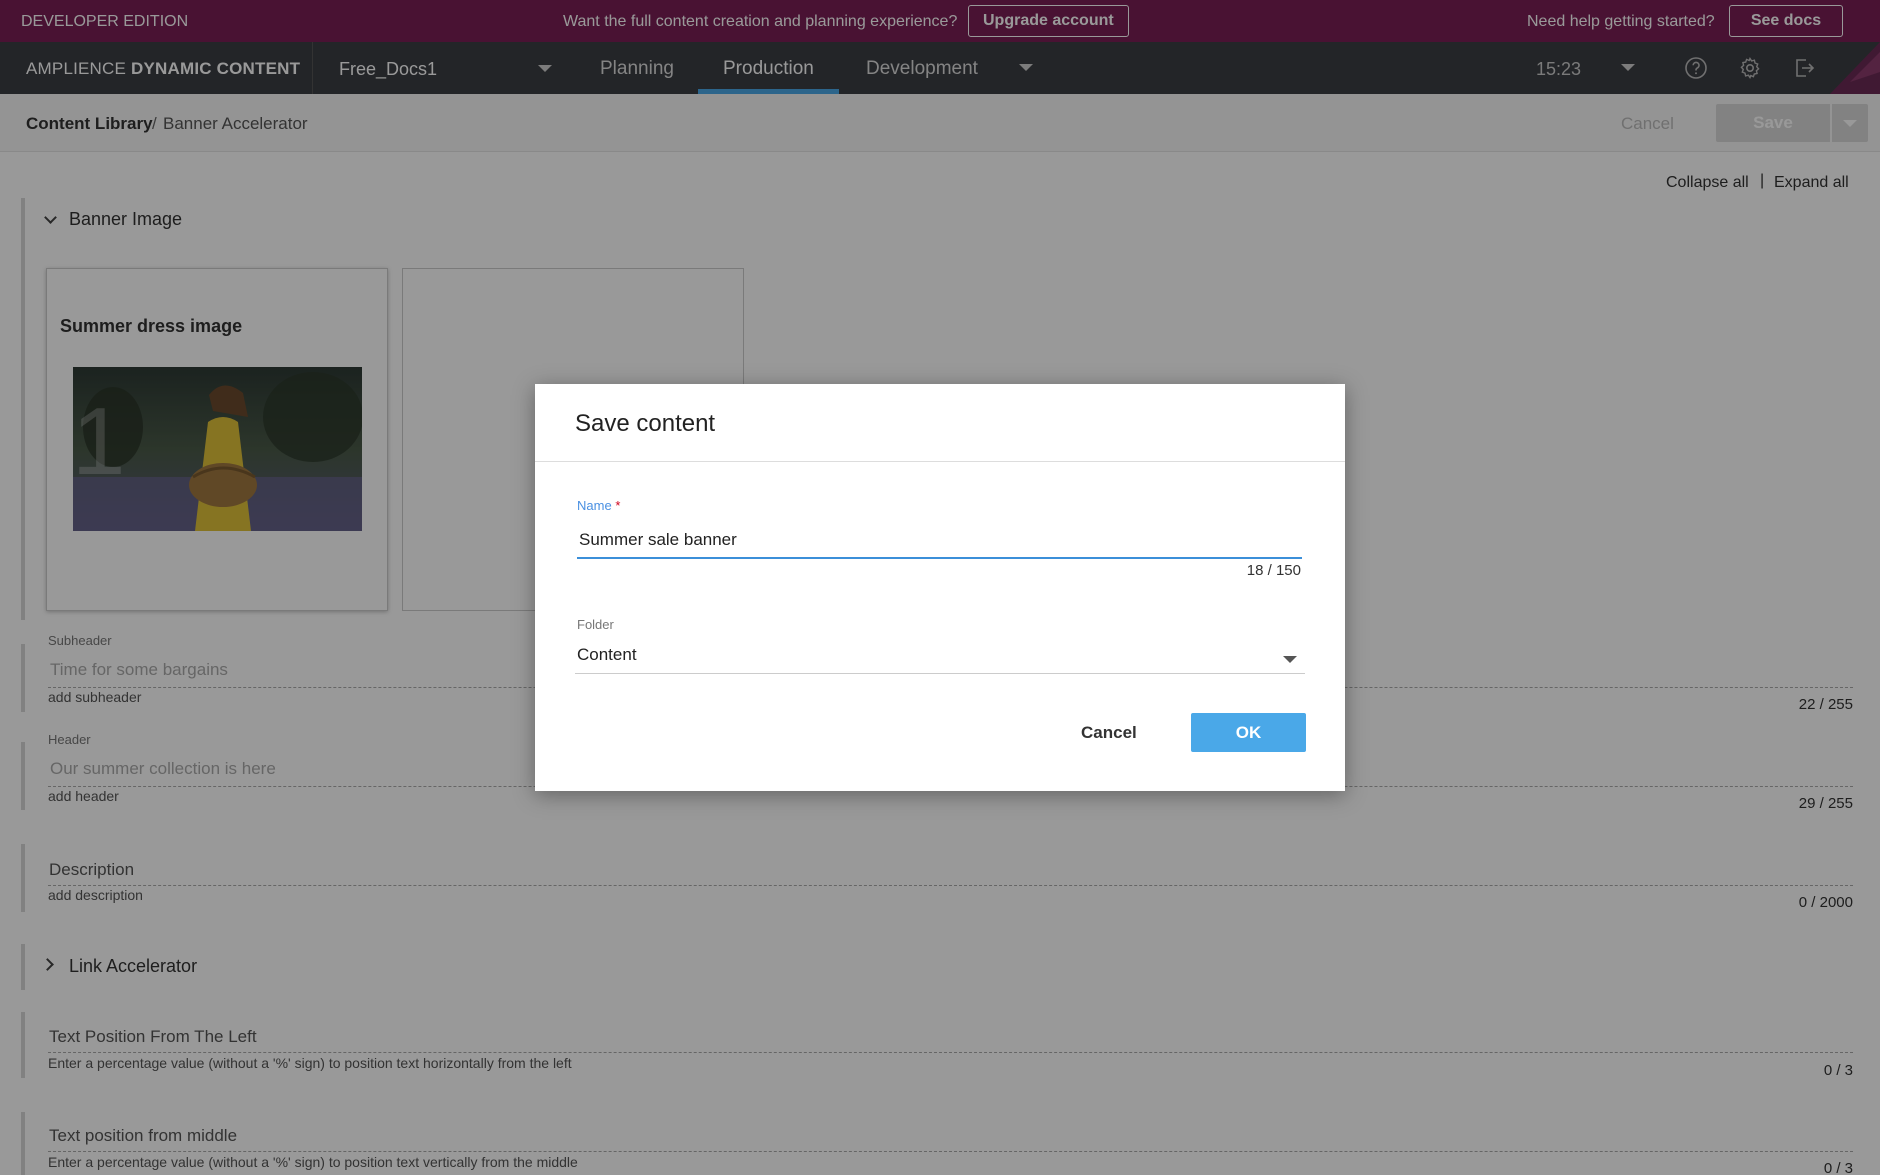 This screenshot has width=1880, height=1175. What do you see at coordinates (595, 624) in the screenshot?
I see `folder-field-label: Folder` at bounding box center [595, 624].